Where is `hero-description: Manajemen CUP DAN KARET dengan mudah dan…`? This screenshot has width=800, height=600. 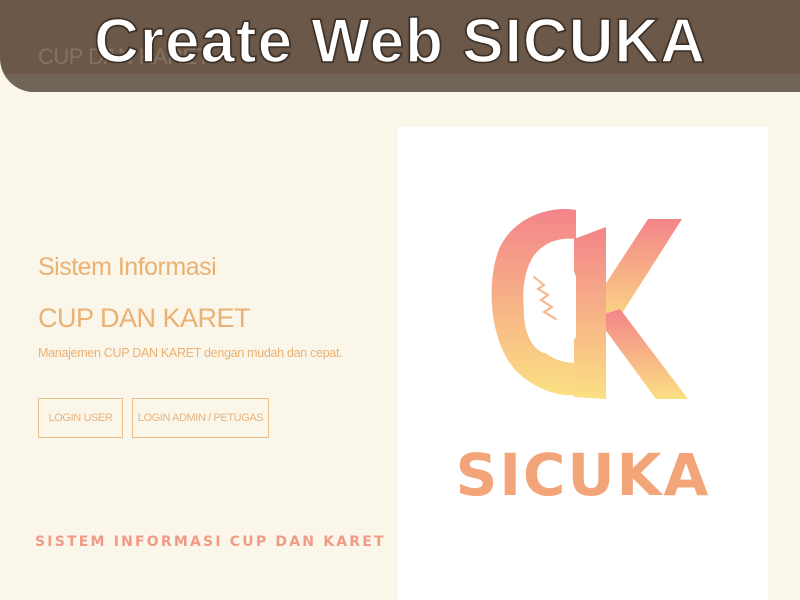 hero-description: Manajemen CUP DAN KARET dengan mudah dan… is located at coordinates (190, 353).